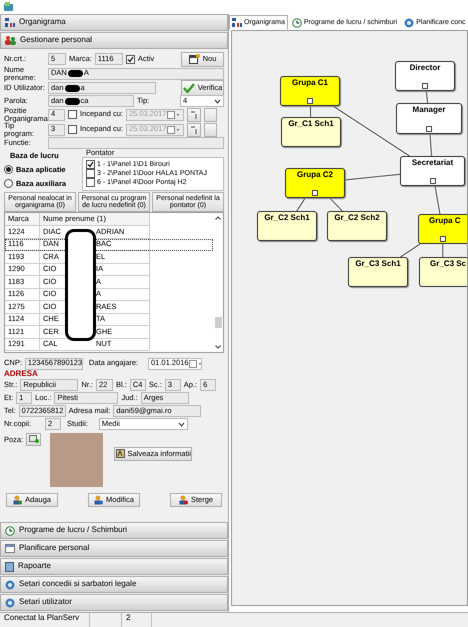  Describe the element at coordinates (114, 602) in the screenshot. I see `accordion-header: Setari utilizator` at that location.